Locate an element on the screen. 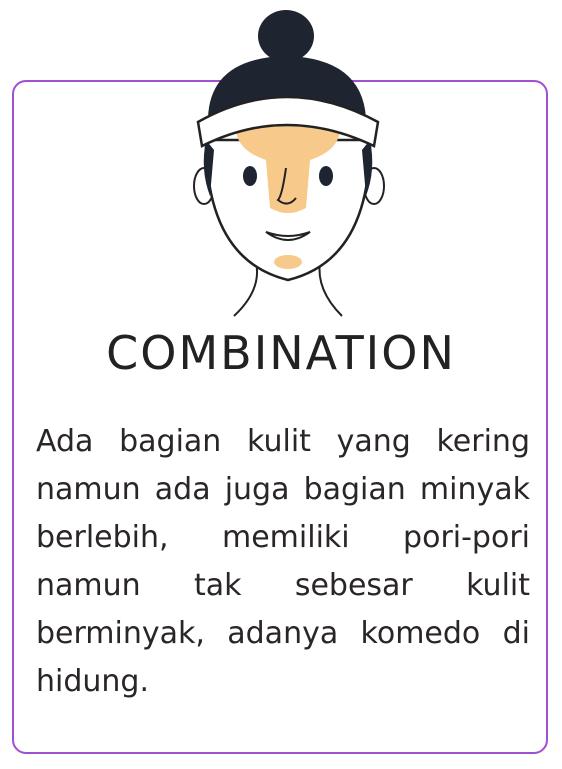 The width and height of the screenshot is (562, 769). face-illustration is located at coordinates (289, 163).